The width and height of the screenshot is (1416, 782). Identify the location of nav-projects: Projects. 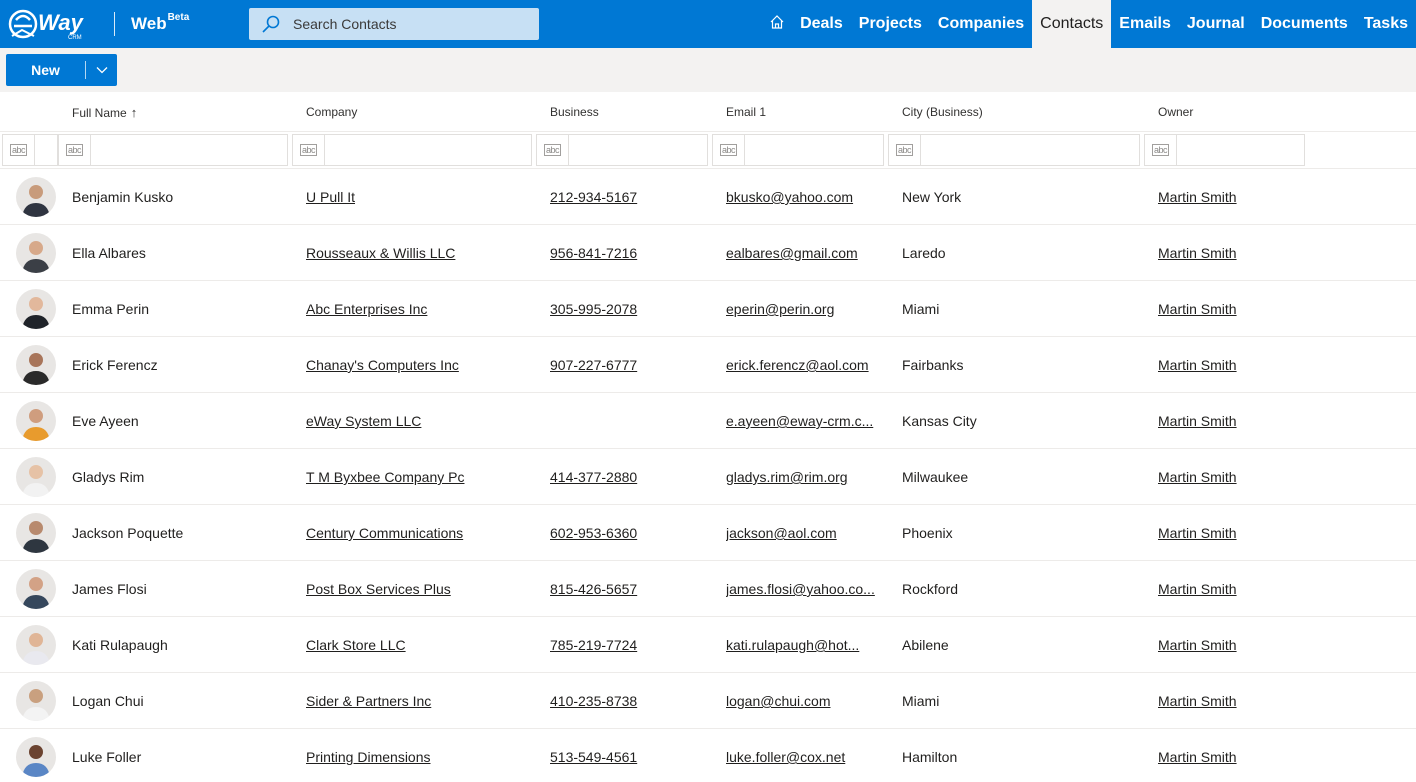
(890, 24).